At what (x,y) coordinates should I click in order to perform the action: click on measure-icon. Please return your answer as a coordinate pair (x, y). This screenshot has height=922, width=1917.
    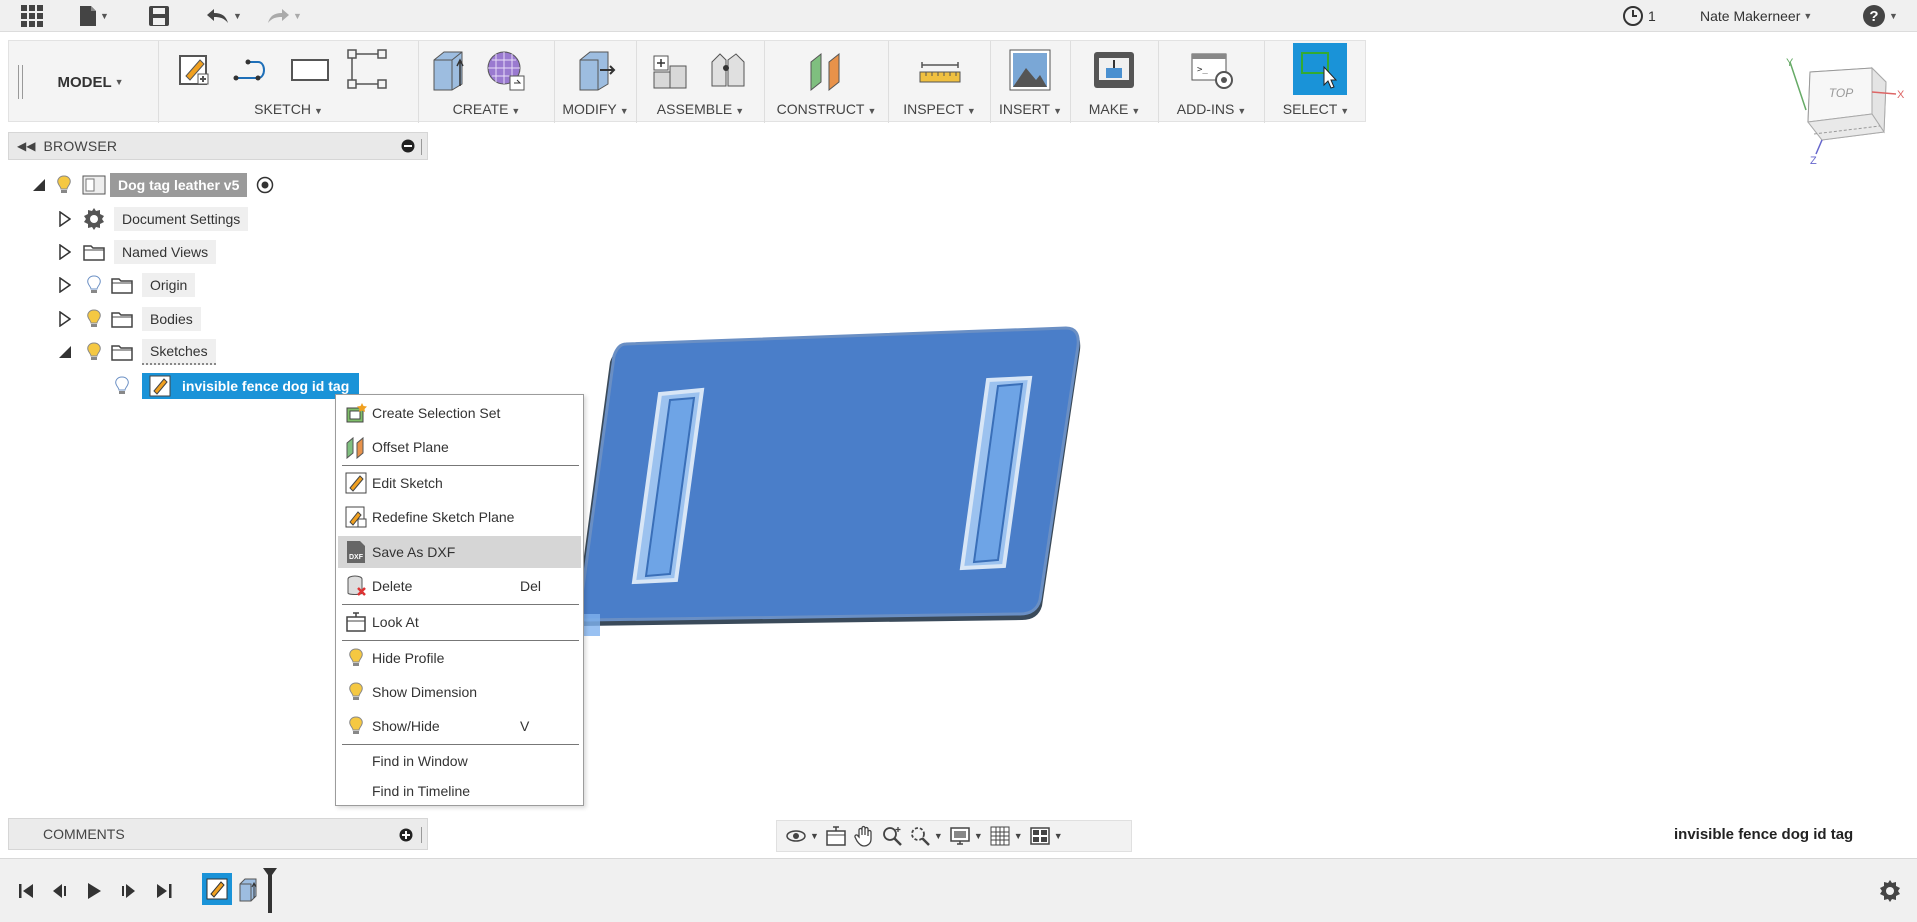
    Looking at the image, I should click on (940, 70).